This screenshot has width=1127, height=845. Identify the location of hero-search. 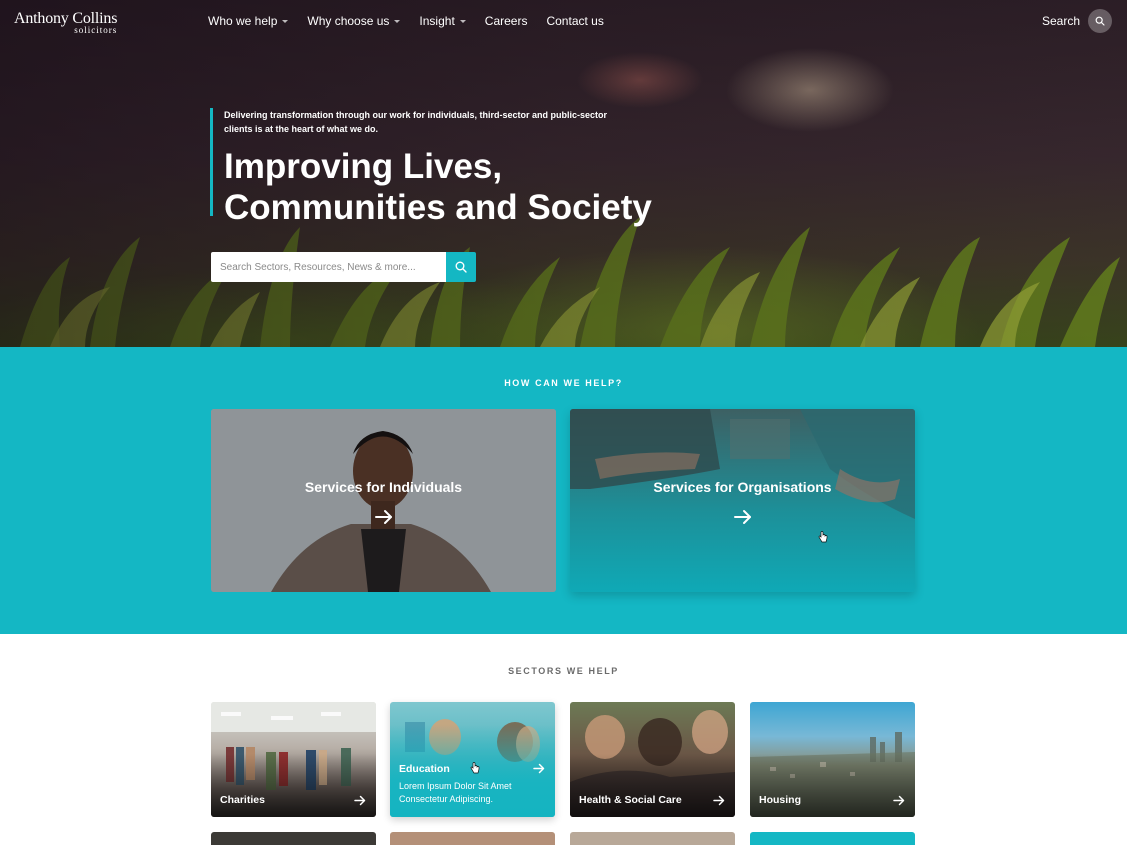
(343, 267).